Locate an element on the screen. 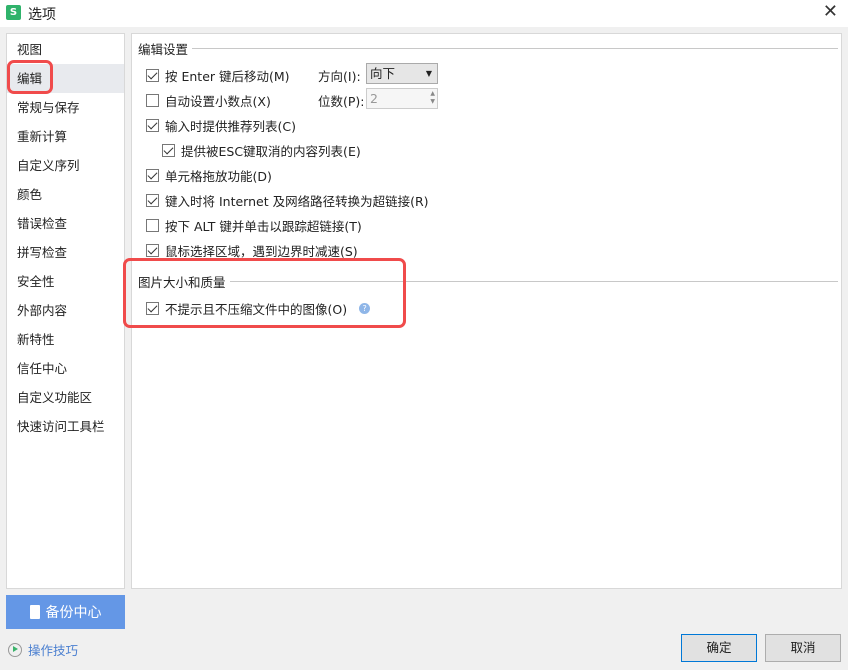 The width and height of the screenshot is (848, 670). sidebar-item-custom-lists: 自定义序列 is located at coordinates (65, 165).